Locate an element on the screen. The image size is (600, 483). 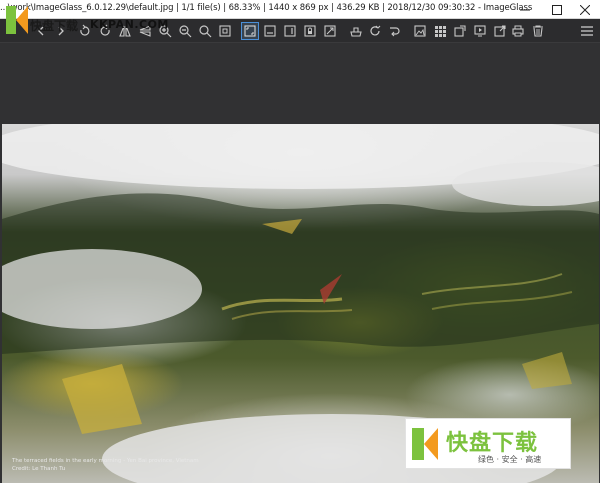
fullscreen-icon is located at coordinates (460, 31).